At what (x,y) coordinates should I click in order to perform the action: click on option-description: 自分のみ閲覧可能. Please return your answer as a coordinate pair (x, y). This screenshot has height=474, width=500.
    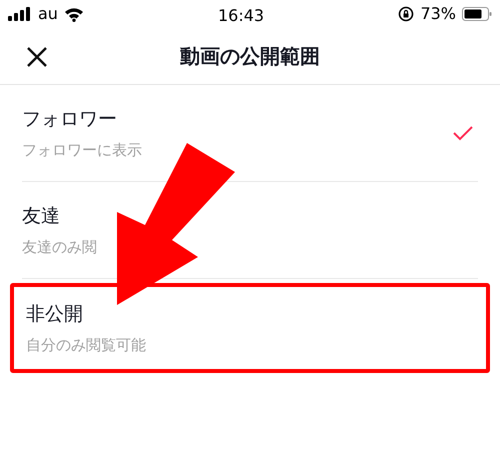
    Looking at the image, I should click on (86, 345).